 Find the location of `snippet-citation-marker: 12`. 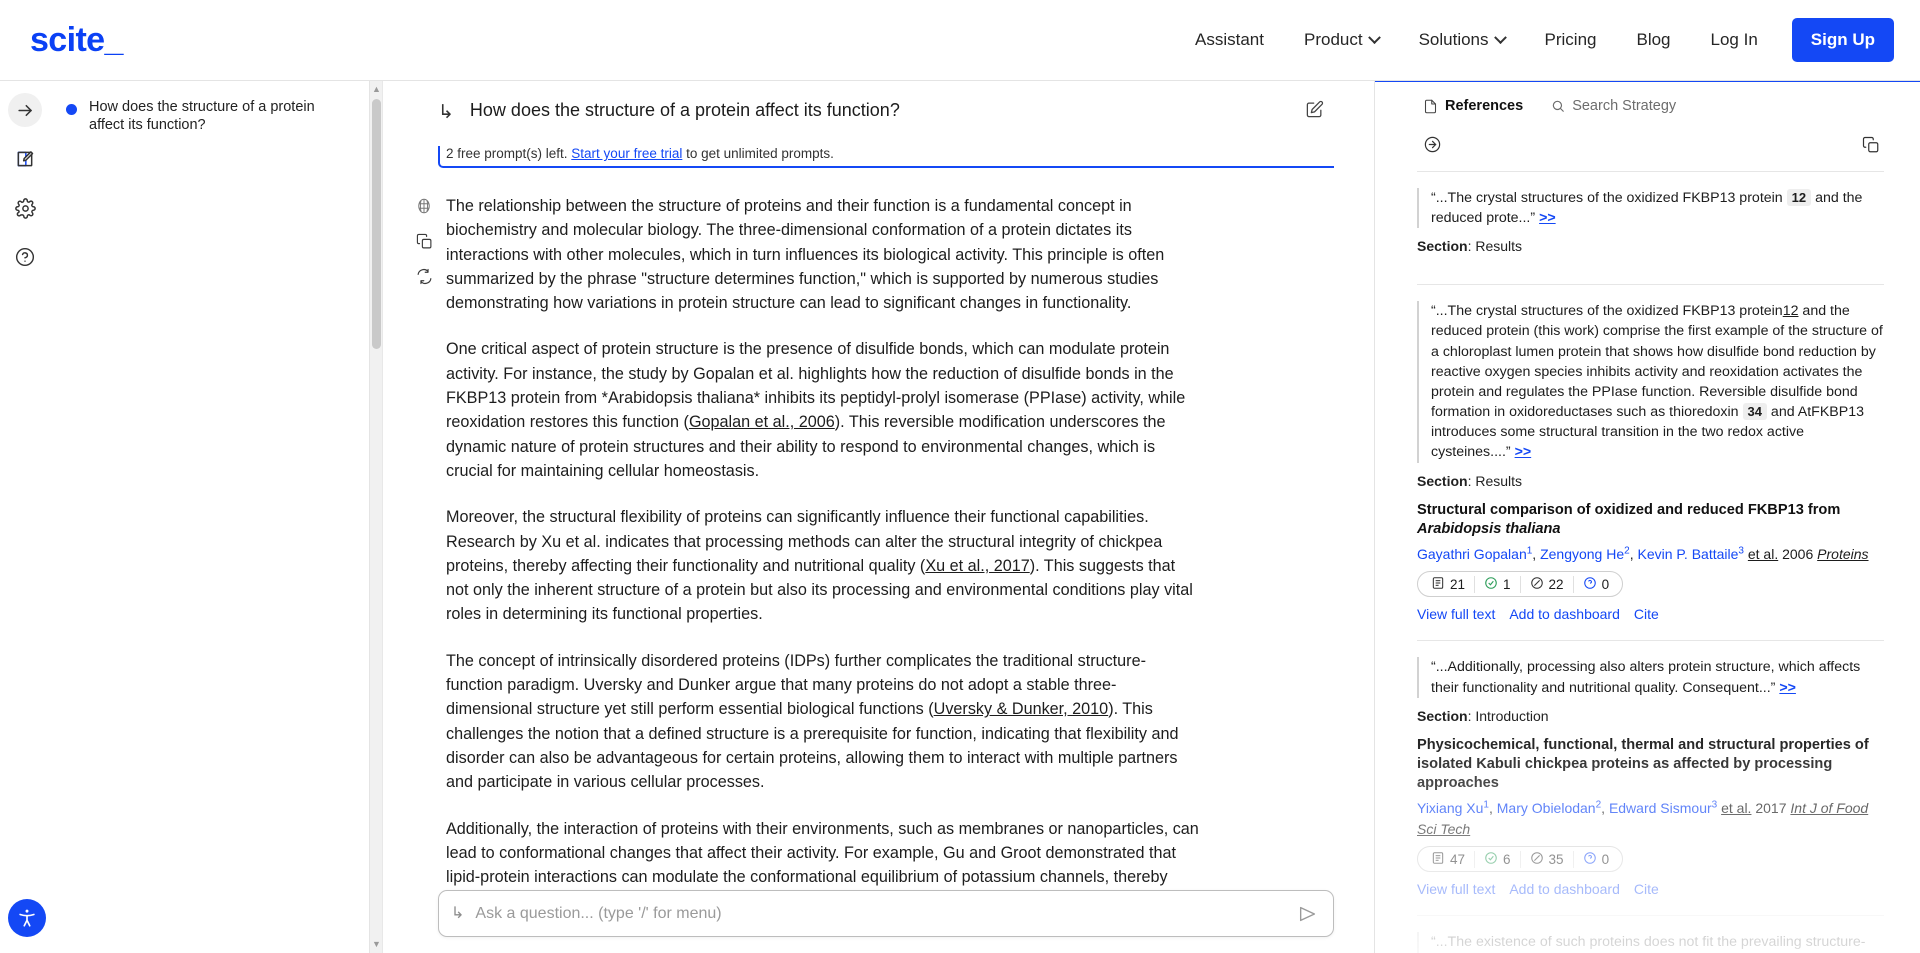

snippet-citation-marker: 12 is located at coordinates (1791, 311).